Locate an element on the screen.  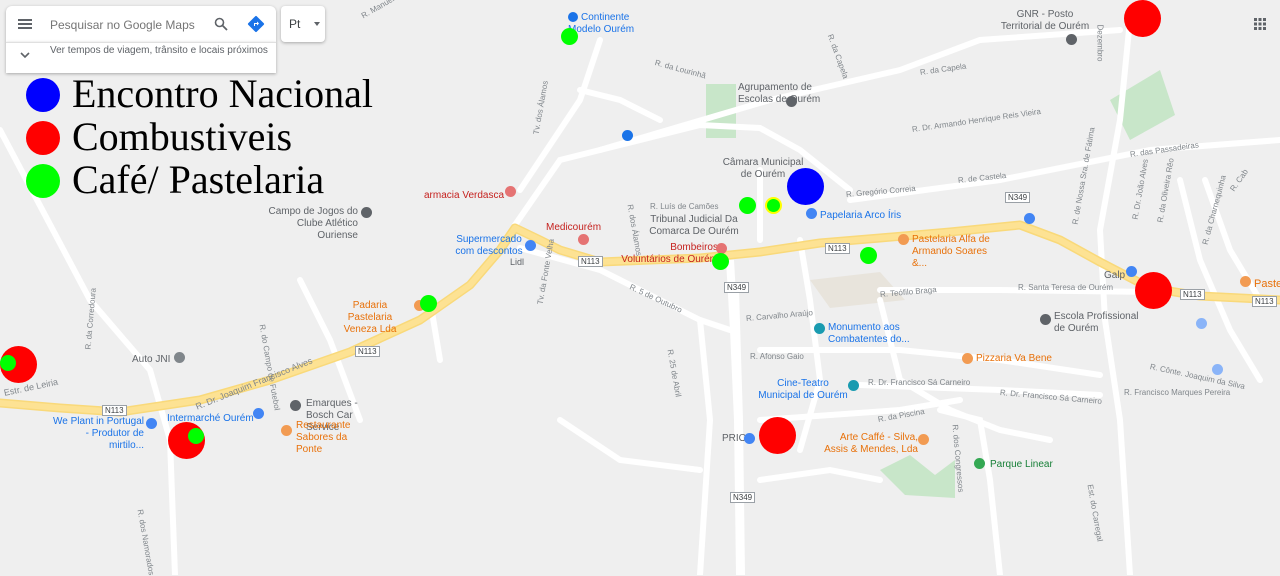
hospital-icon is located at coordinates (510, 191).